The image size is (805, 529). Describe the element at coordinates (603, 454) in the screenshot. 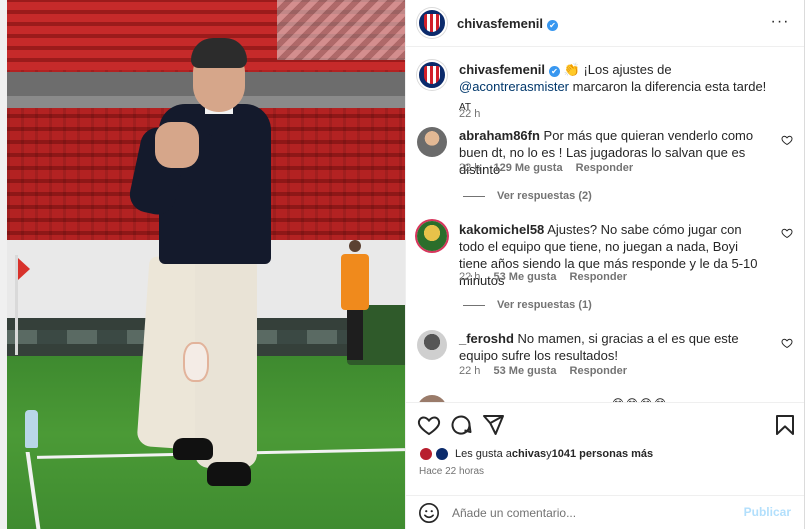

I see `likes-count-link: 1041 personas más` at that location.